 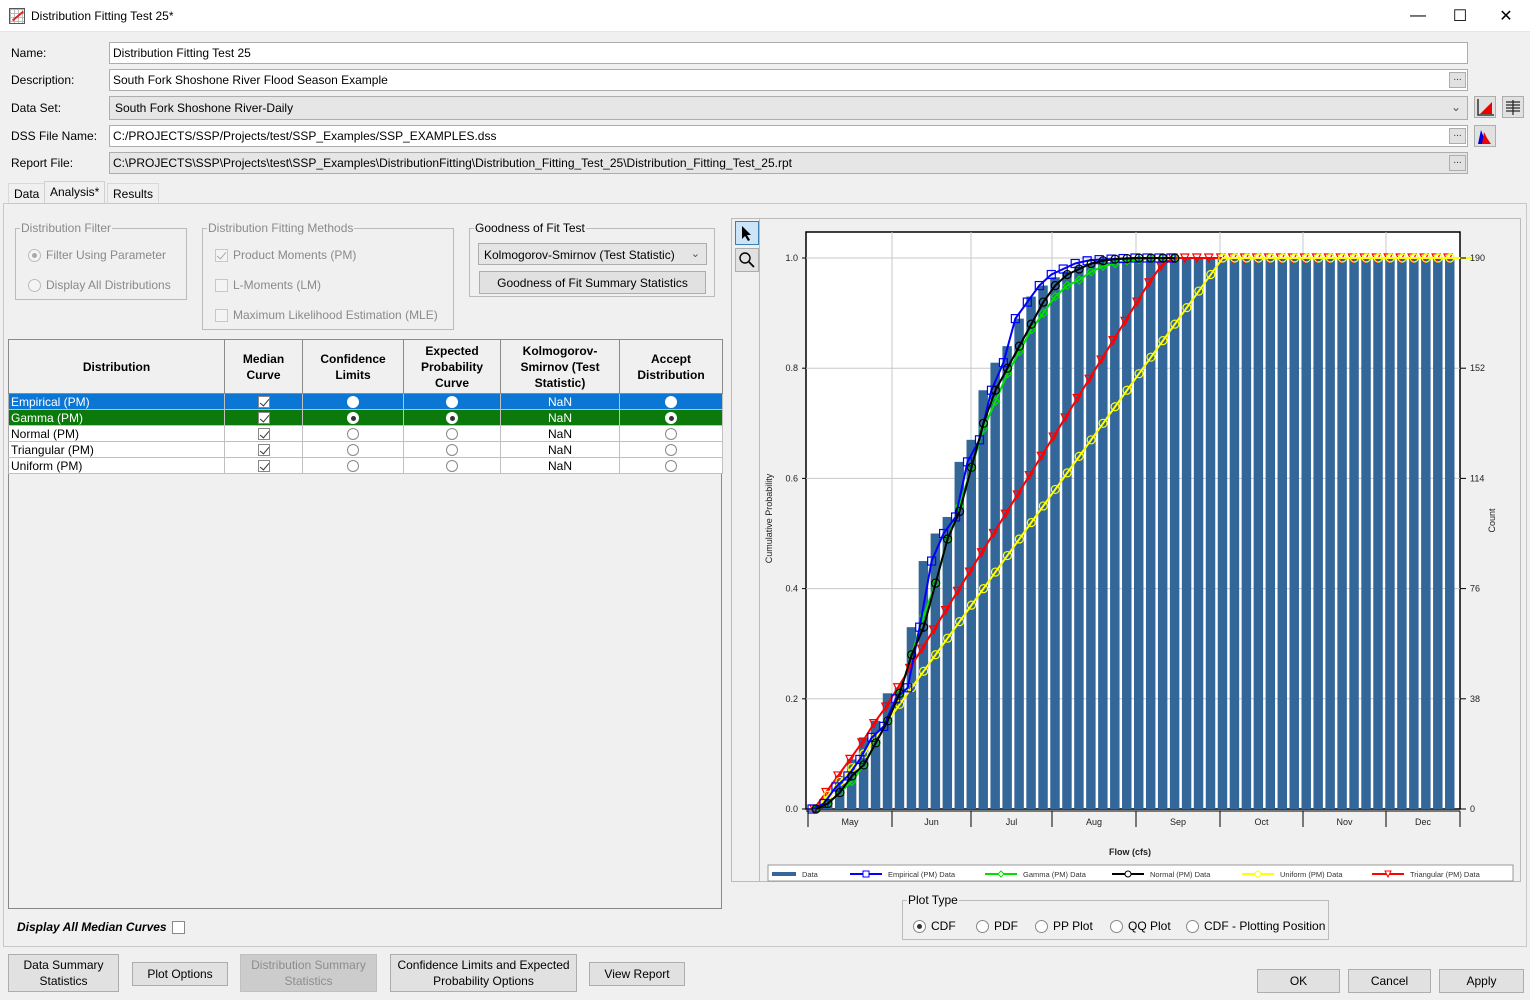 I want to click on plot-type-pp-plot-radio: PP Plot, so click(x=1064, y=926).